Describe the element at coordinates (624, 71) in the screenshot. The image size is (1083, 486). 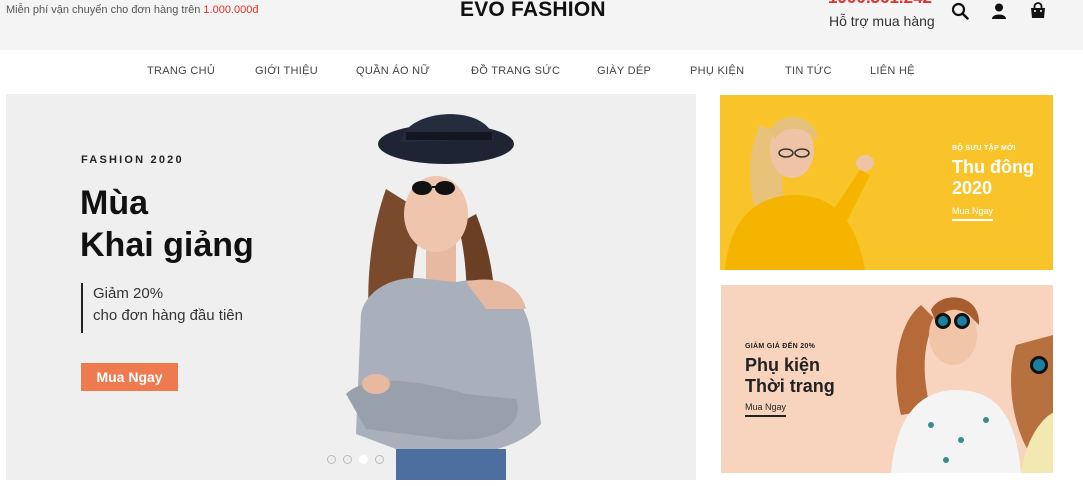
I see `nav-item-shoes: GIÀY DÉP` at that location.